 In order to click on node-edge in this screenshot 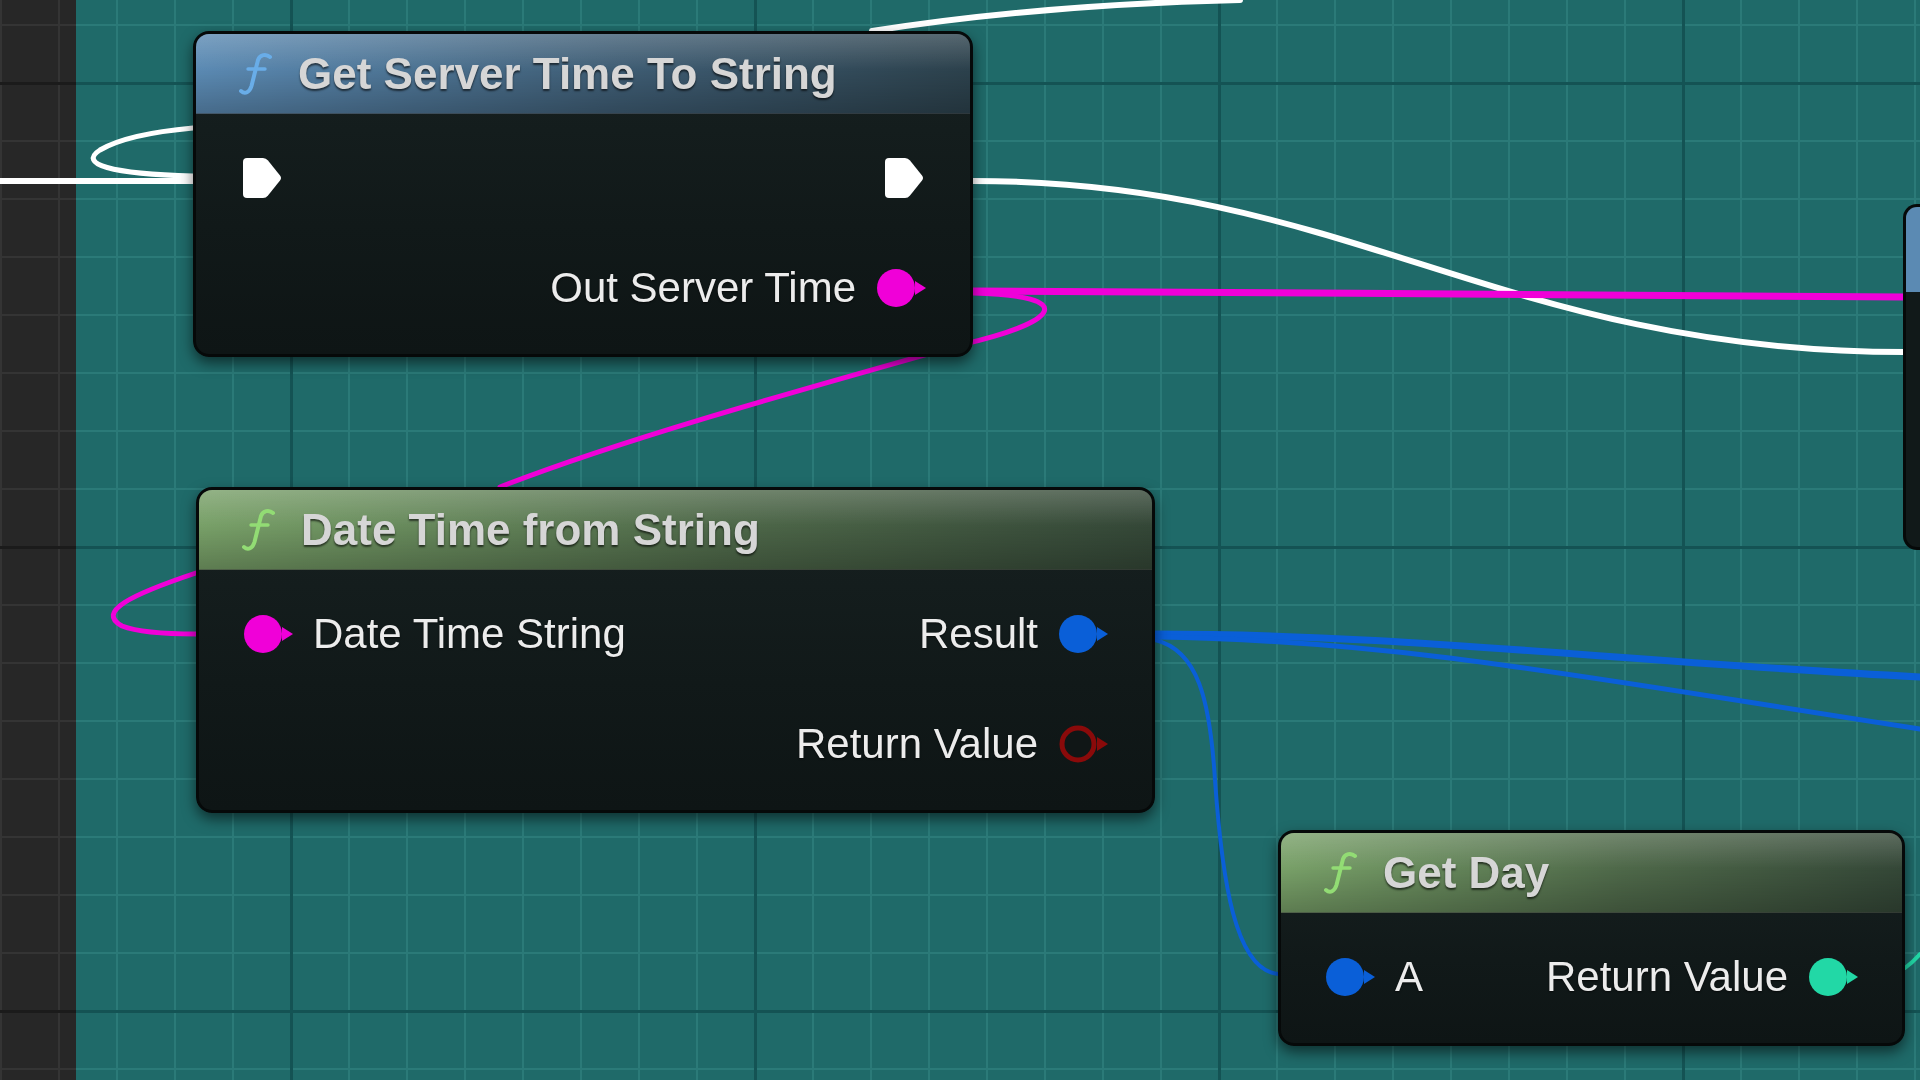, I will do `click(1911, 377)`.